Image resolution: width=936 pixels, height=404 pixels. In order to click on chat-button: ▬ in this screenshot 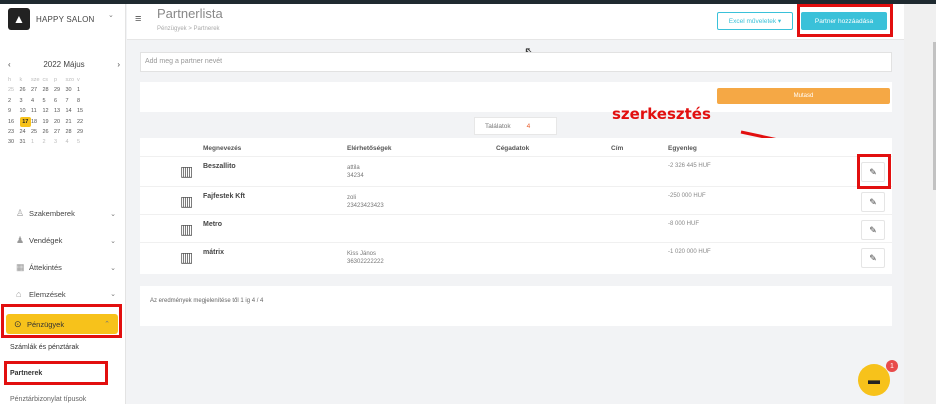, I will do `click(874, 380)`.